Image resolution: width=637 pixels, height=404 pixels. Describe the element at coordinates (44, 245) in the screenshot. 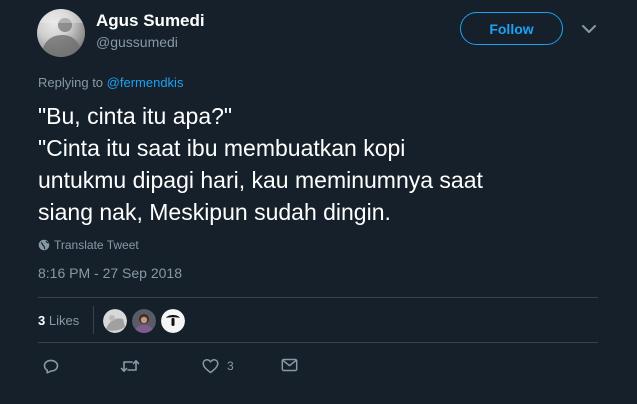

I see `globe-icon` at that location.